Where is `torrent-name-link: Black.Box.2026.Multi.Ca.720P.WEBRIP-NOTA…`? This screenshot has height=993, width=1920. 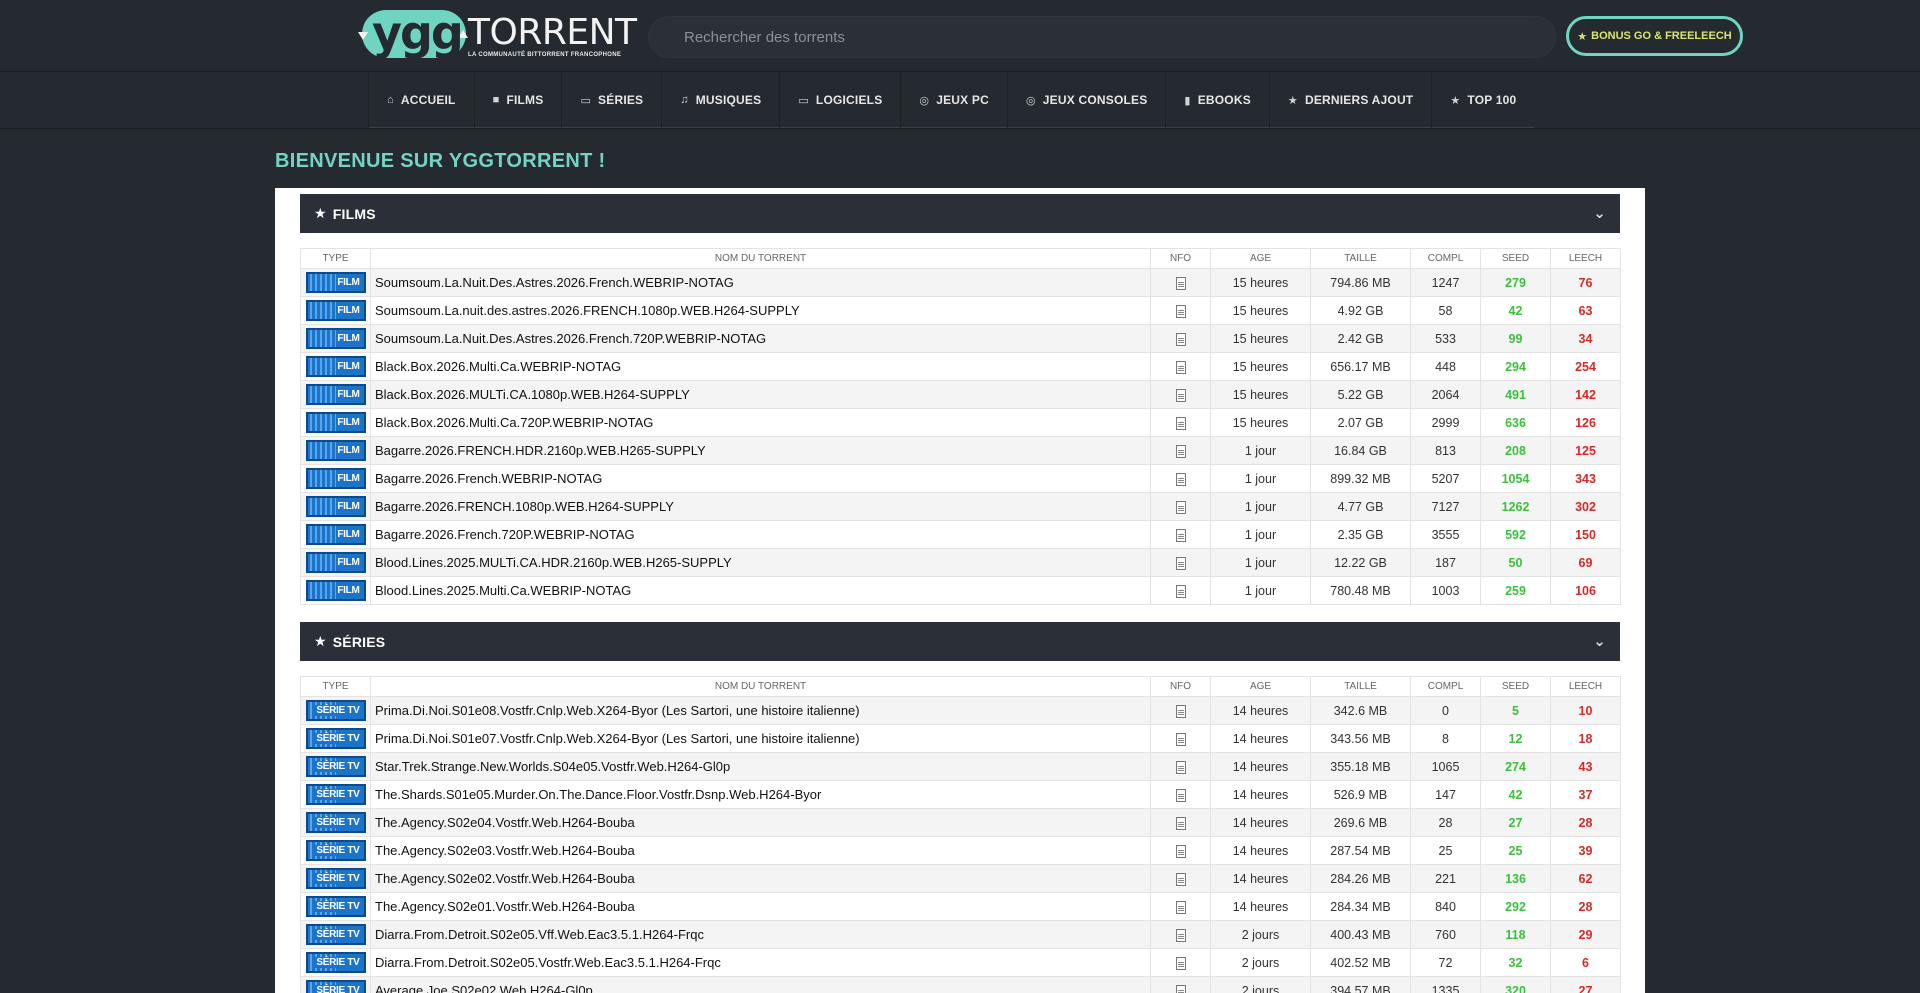
torrent-name-link: Black.Box.2026.Multi.Ca.720P.WEBRIP-NOTA… is located at coordinates (760, 422).